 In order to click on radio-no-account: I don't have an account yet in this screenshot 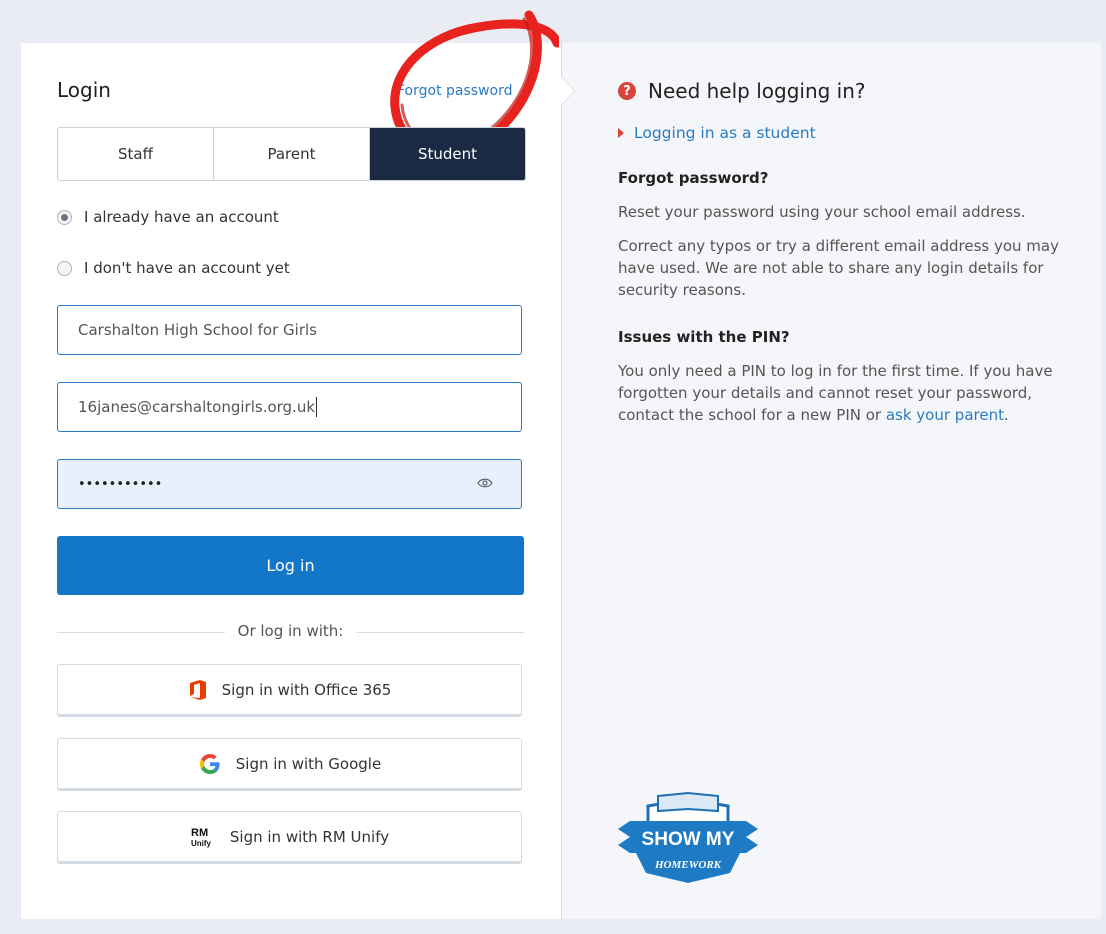, I will do `click(173, 268)`.